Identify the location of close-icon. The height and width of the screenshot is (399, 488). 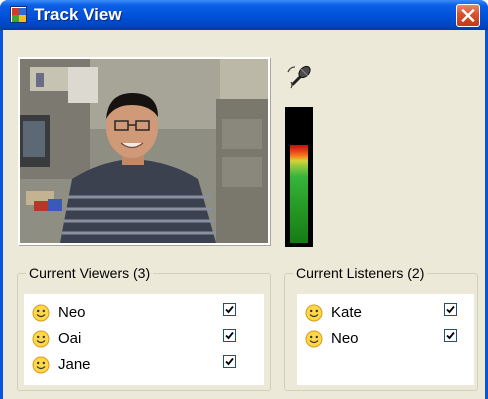
(468, 15).